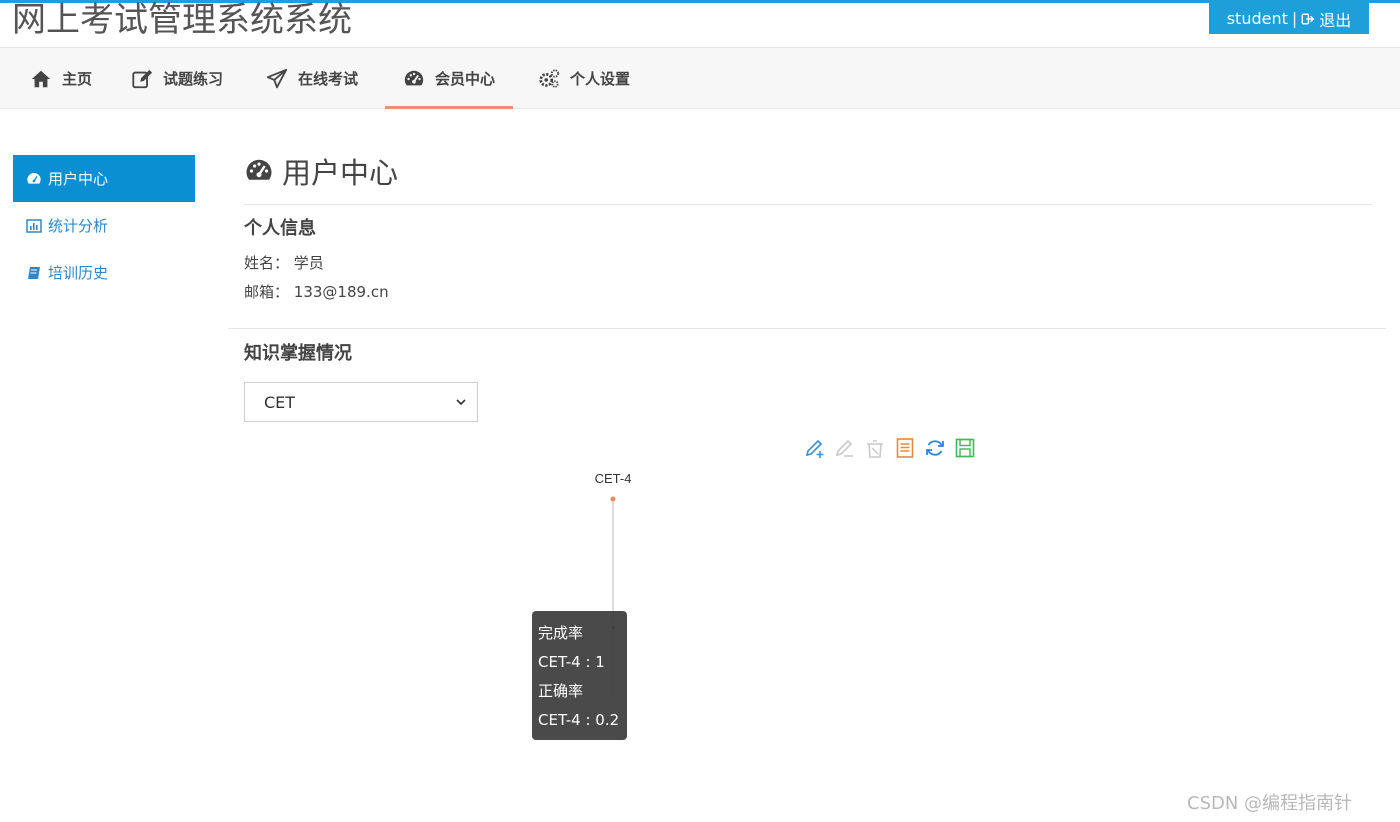  What do you see at coordinates (280, 228) in the screenshot?
I see `personal-info-title: 个人信息` at bounding box center [280, 228].